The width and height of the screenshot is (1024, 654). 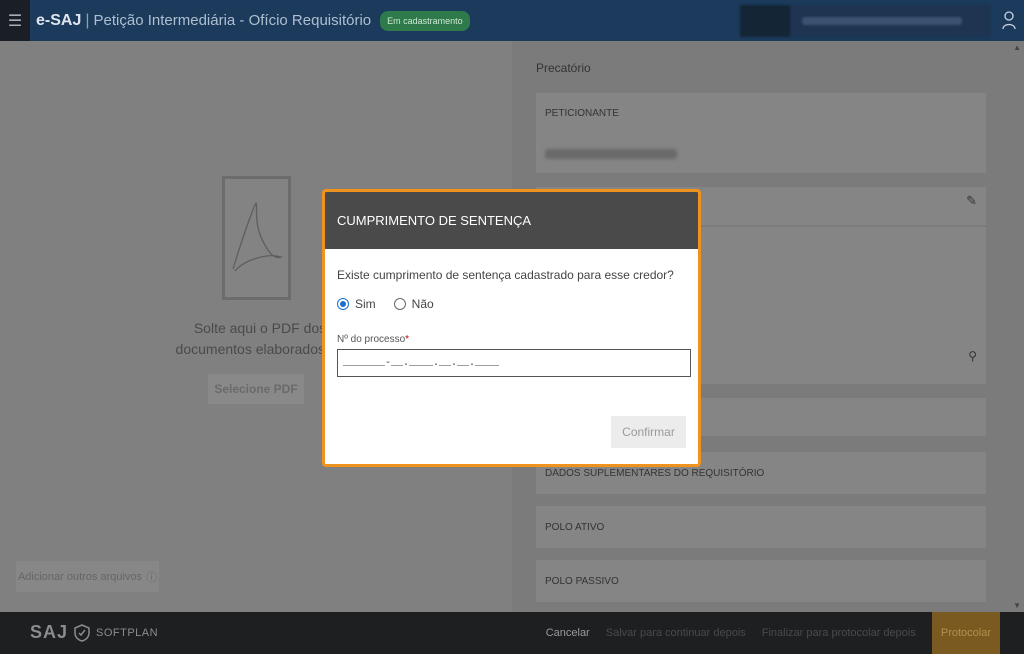 I want to click on finish-later-button: Finalizar para protocolar depois, so click(x=839, y=633).